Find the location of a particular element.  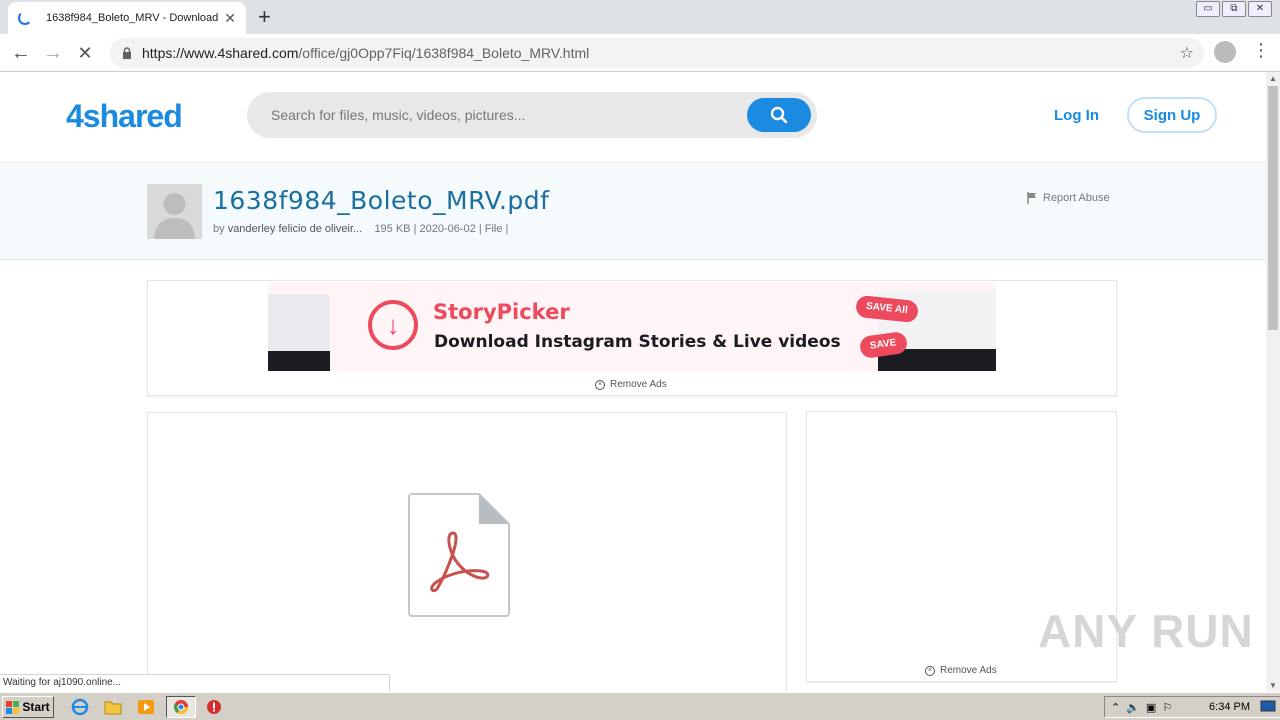

report-abuse-link: Report Abuse is located at coordinates (1068, 198).